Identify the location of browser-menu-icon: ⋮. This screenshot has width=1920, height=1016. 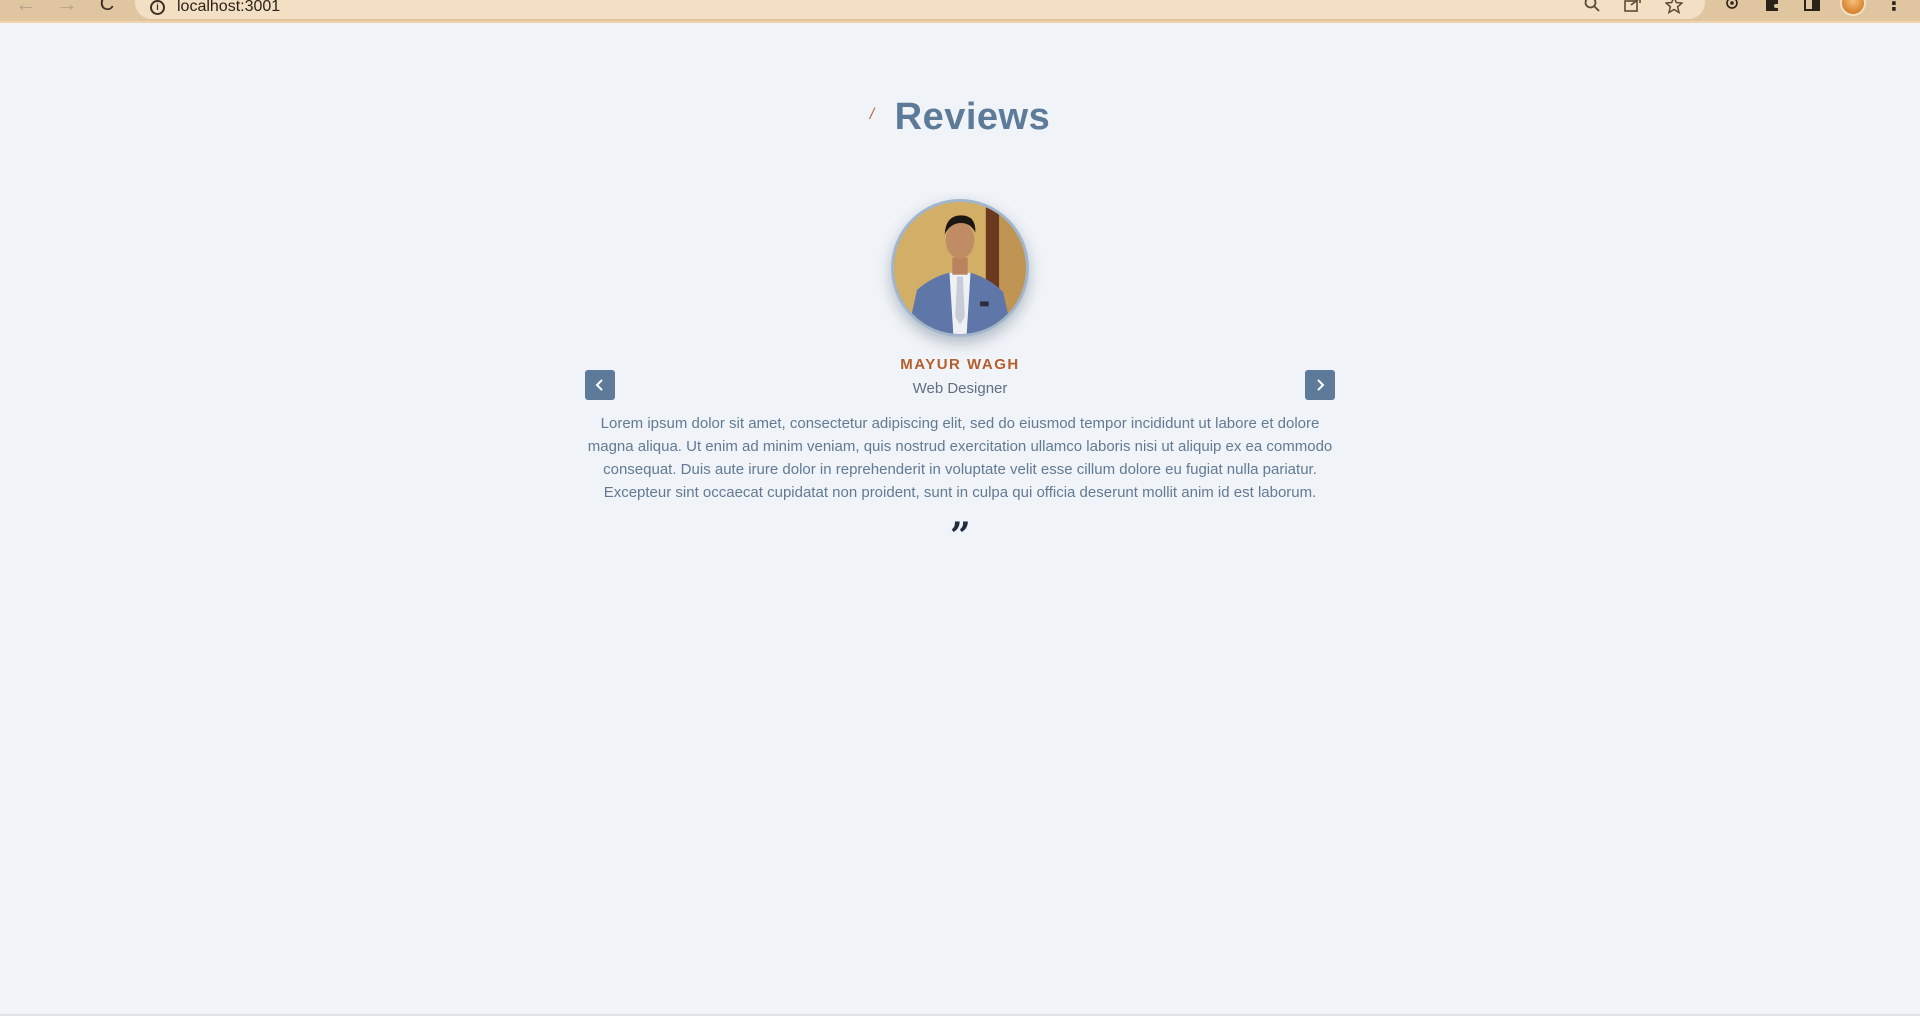
(1894, 8).